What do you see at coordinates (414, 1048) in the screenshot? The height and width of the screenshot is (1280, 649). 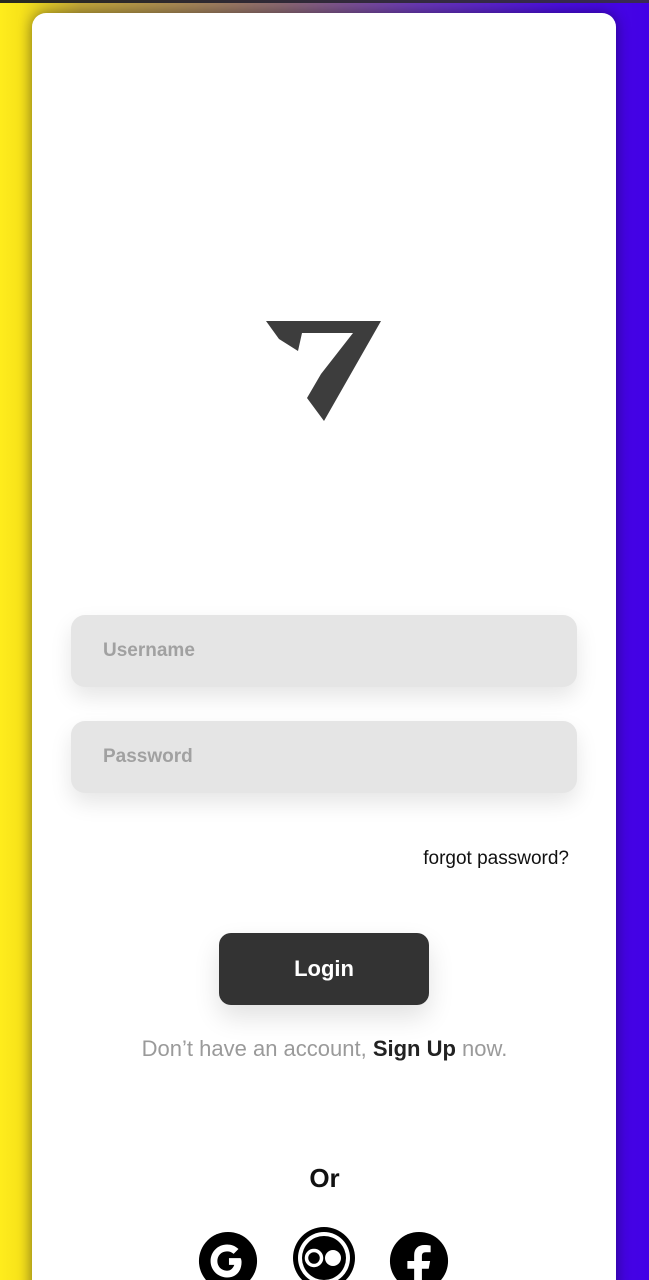 I see `signup-link: Sign Up` at bounding box center [414, 1048].